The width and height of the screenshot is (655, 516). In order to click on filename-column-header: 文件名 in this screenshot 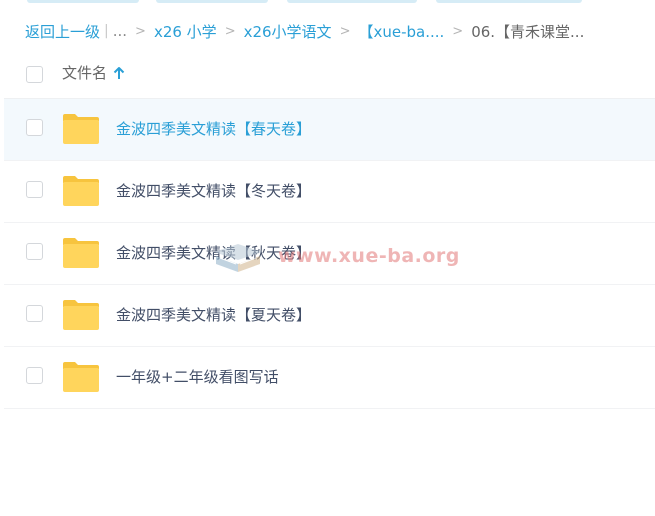, I will do `click(93, 72)`.